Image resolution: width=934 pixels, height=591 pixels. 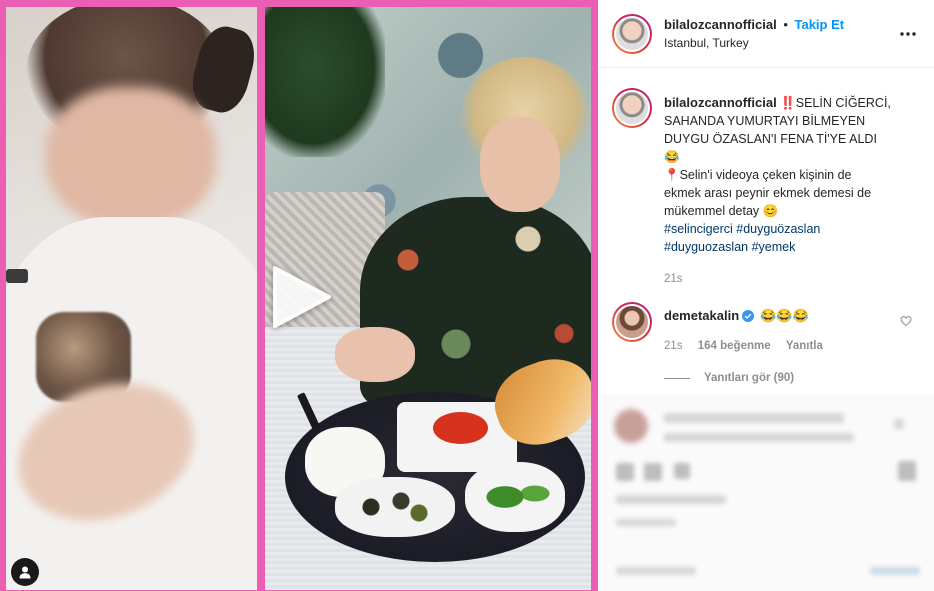 What do you see at coordinates (786, 279) in the screenshot?
I see `caption-timestamp: 21s` at bounding box center [786, 279].